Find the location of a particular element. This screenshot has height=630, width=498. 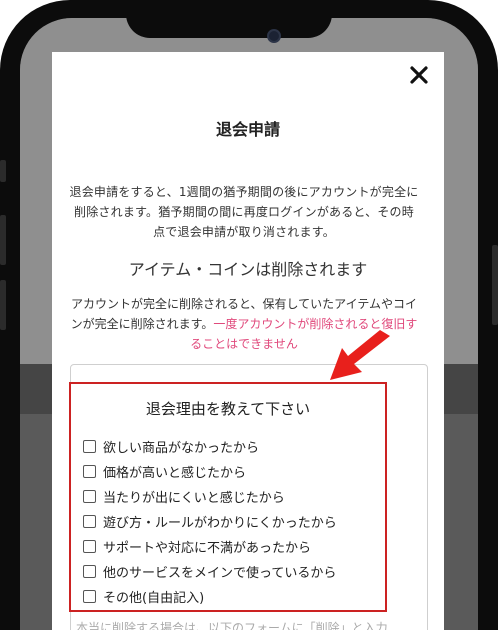

reason-label: 欲しい商品がなかったから is located at coordinates (181, 448).